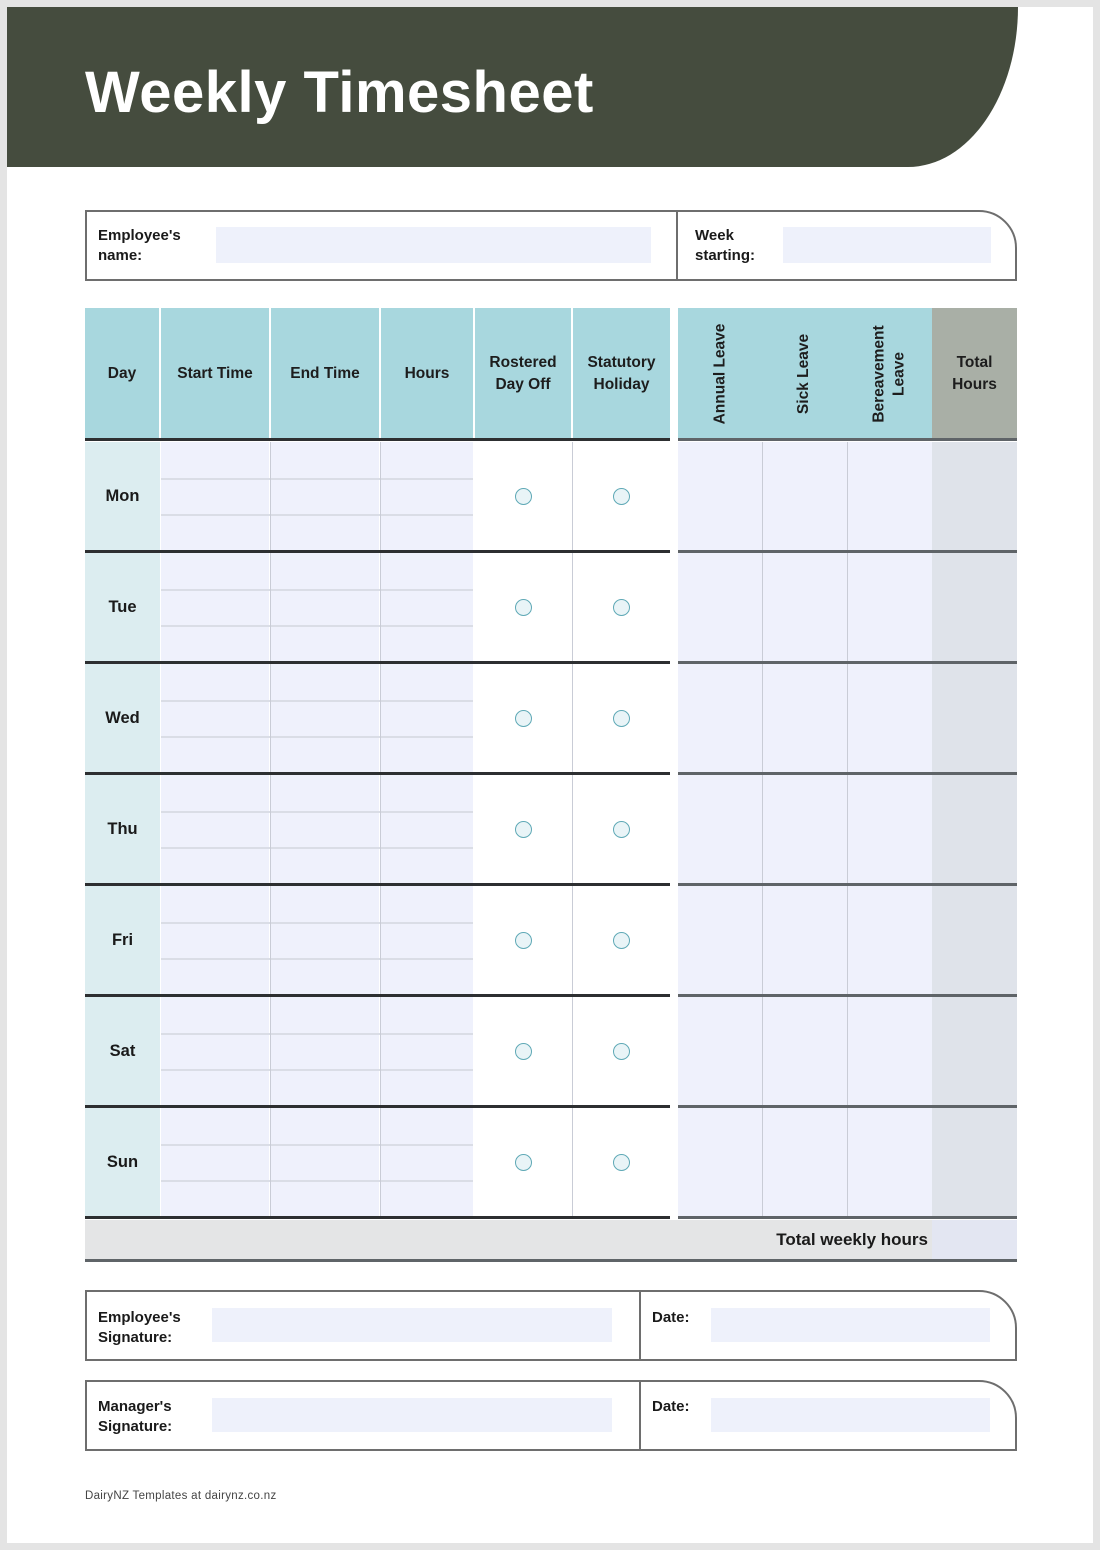  Describe the element at coordinates (433, 245) in the screenshot. I see `employee-name-input` at that location.